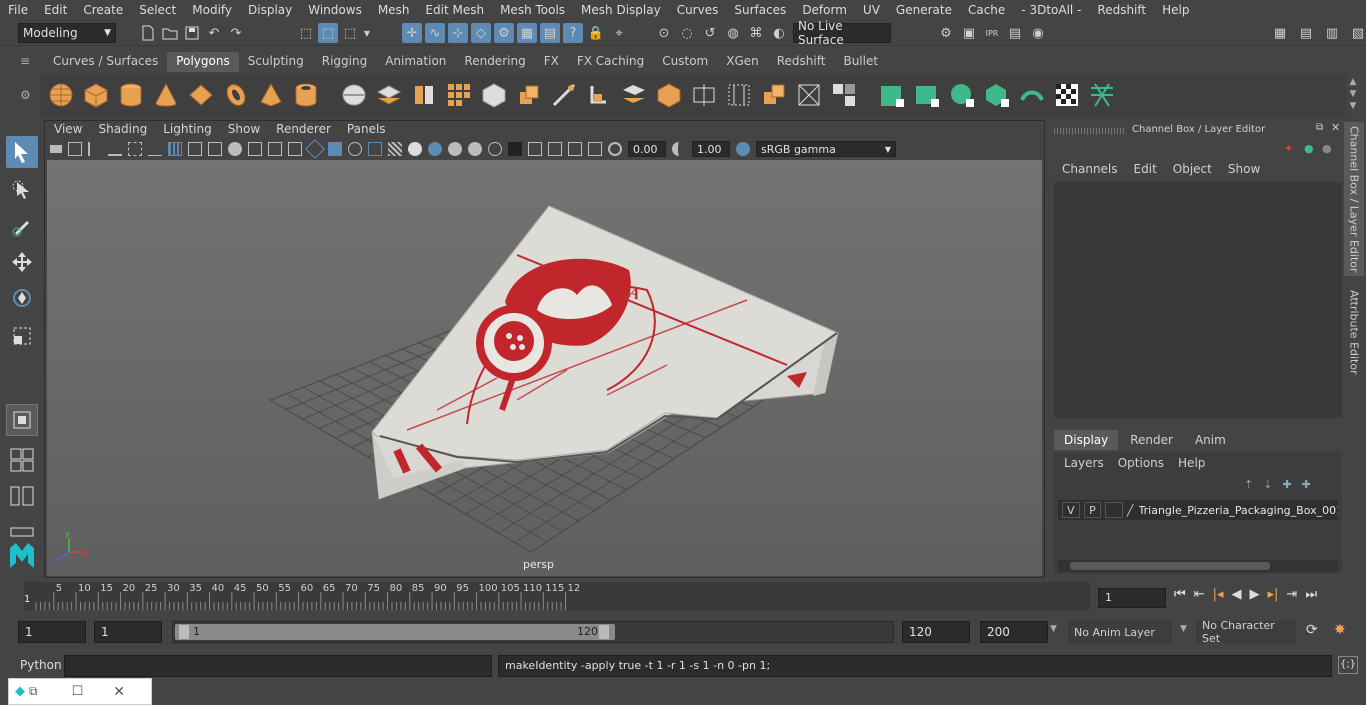 The width and height of the screenshot is (1366, 705). Describe the element at coordinates (739, 95) in the screenshot. I see `insert-edge-icon` at that location.